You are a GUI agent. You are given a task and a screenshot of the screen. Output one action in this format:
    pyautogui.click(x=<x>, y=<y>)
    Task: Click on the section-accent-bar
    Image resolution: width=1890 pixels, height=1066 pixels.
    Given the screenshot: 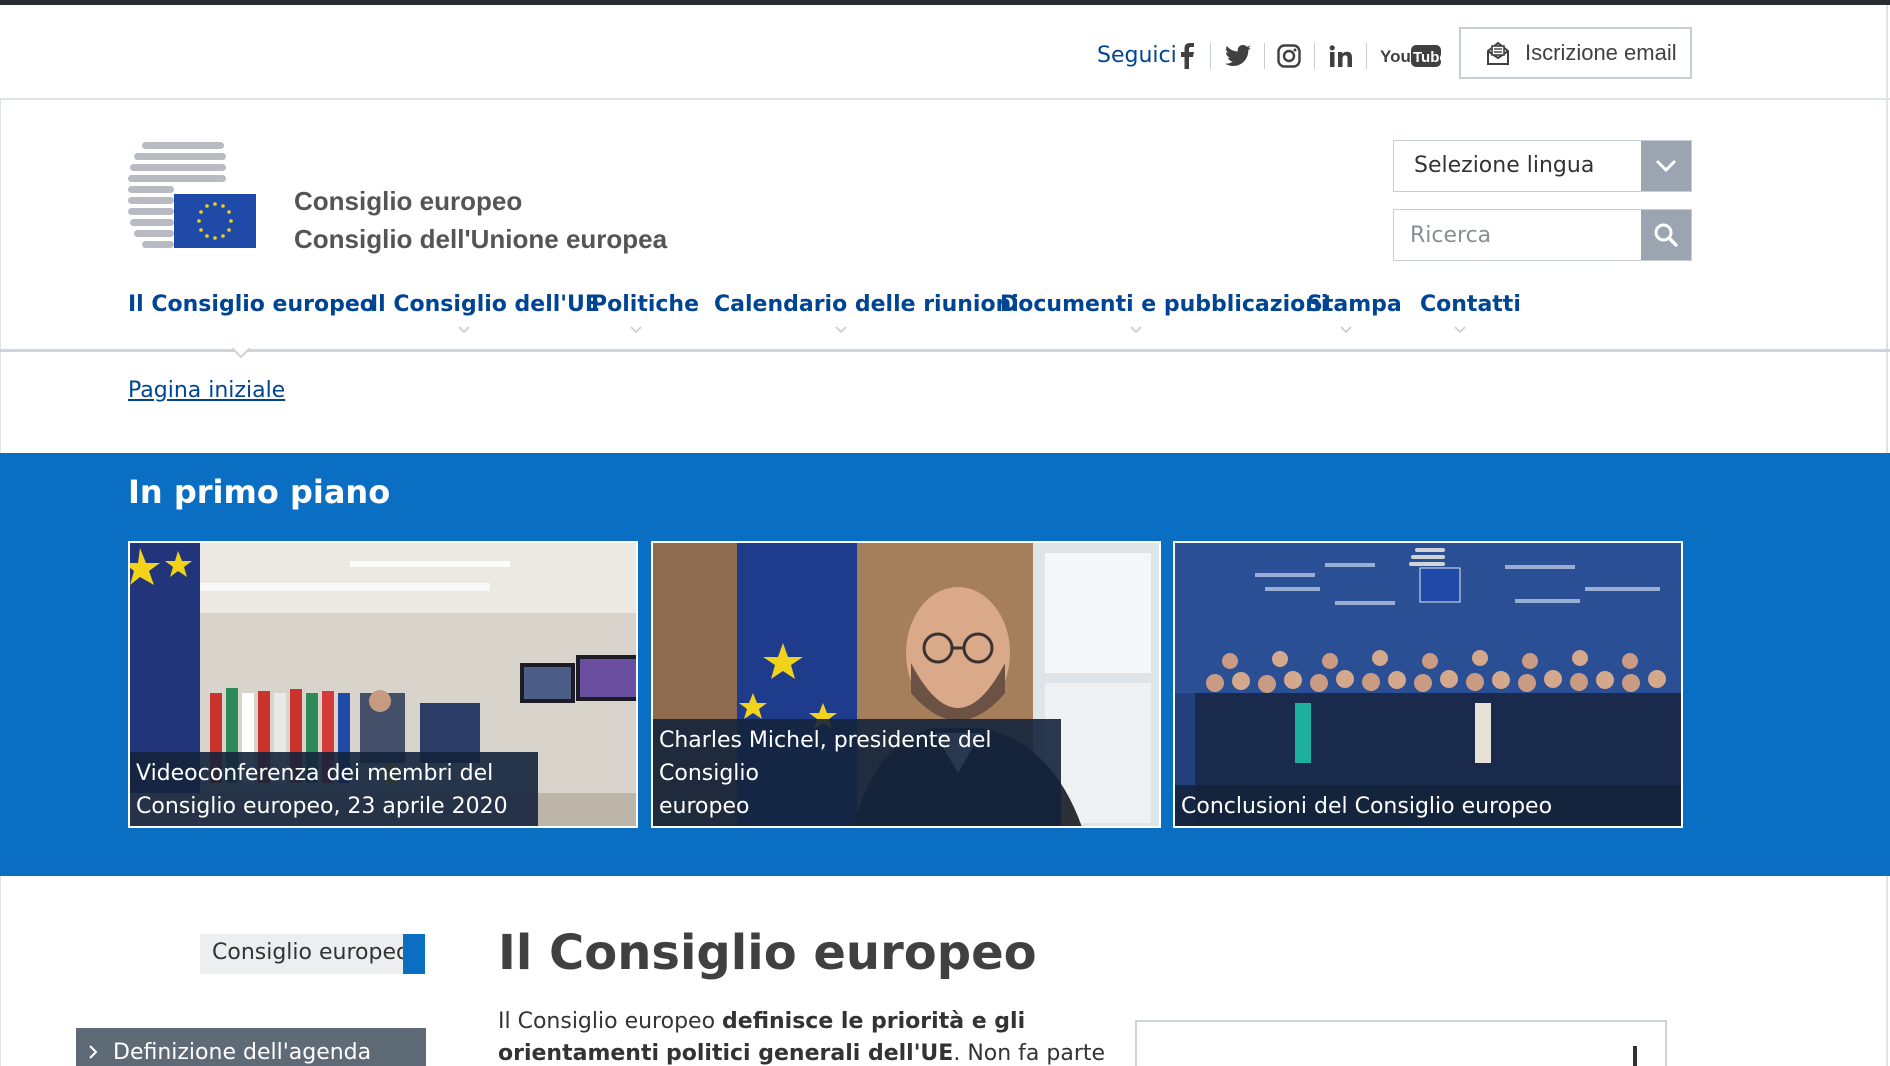 What is the action you would take?
    pyautogui.click(x=414, y=954)
    